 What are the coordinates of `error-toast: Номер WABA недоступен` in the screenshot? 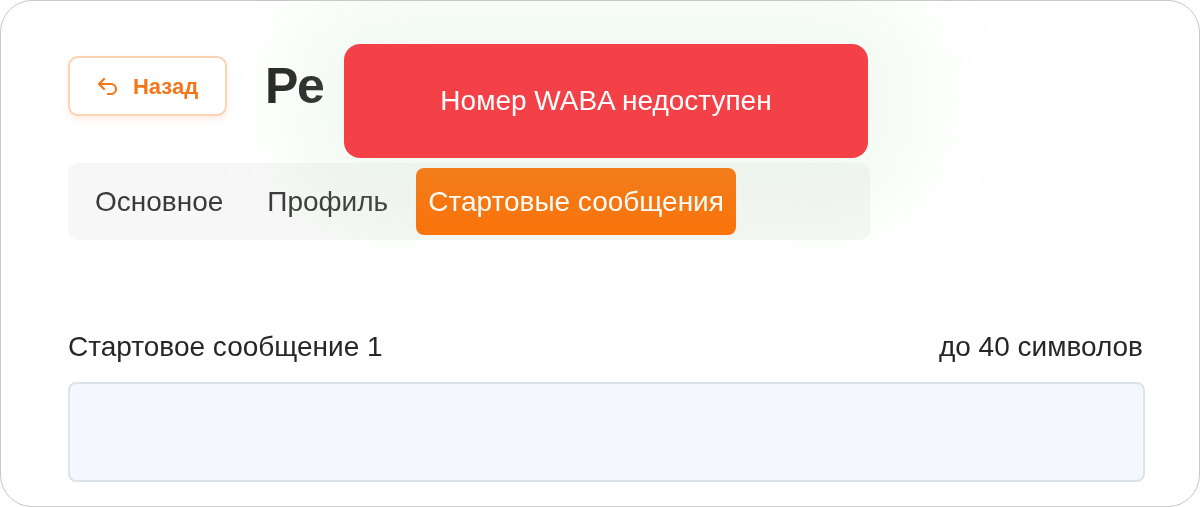 It's located at (606, 101).